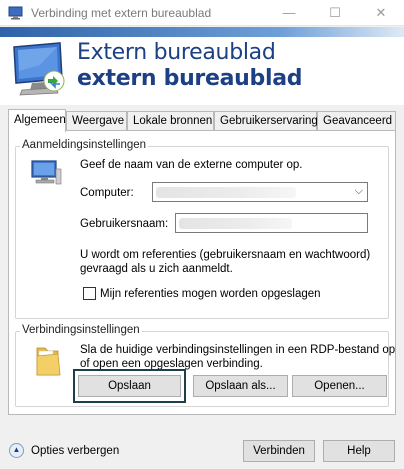 The width and height of the screenshot is (404, 469). What do you see at coordinates (202, 32) in the screenshot?
I see `banner-stripe` at bounding box center [202, 32].